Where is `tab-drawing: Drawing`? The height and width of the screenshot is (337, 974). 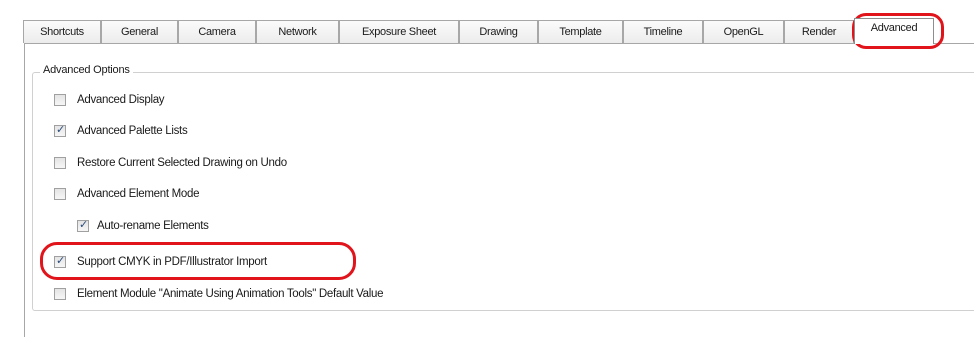
tab-drawing: Drawing is located at coordinates (498, 31).